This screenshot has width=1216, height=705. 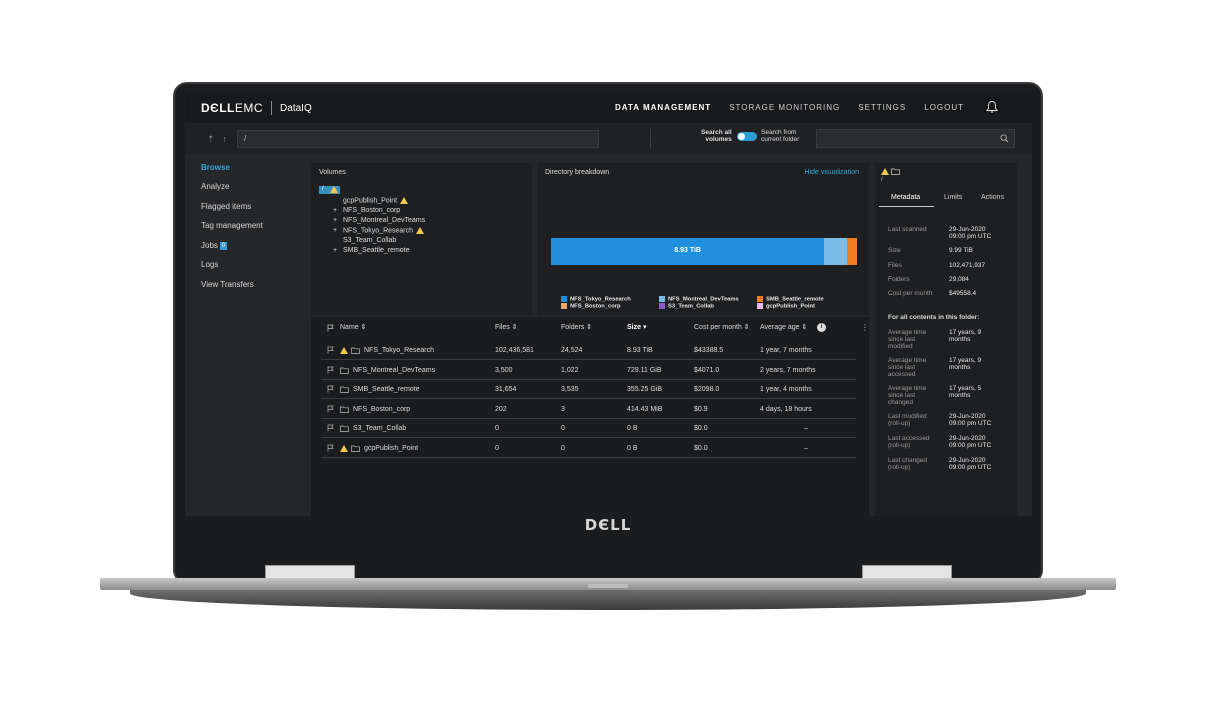 I want to click on path-input: /, so click(x=418, y=139).